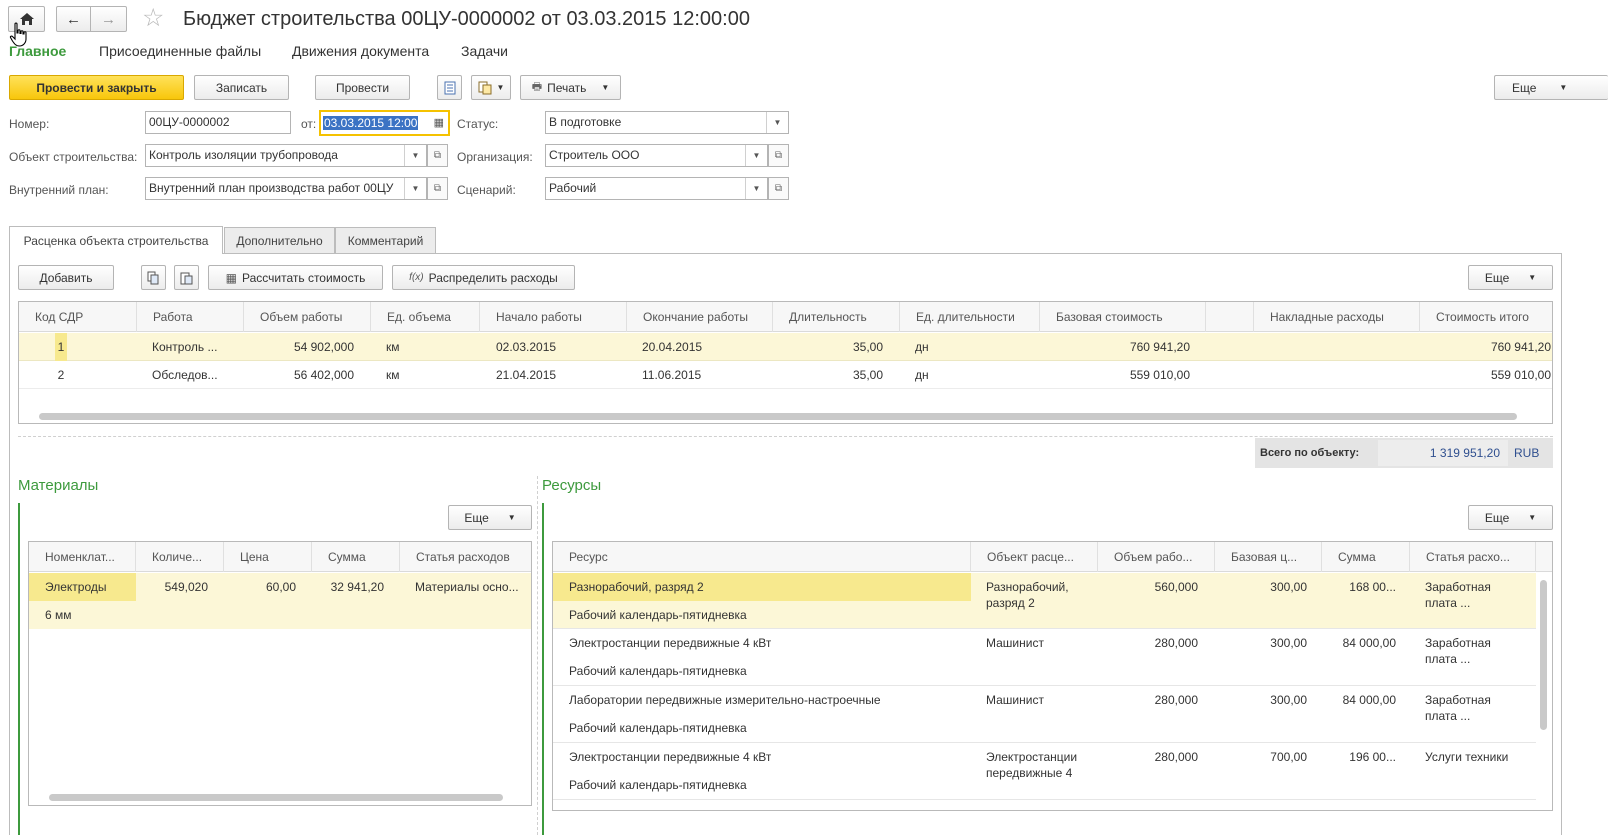  What do you see at coordinates (656, 188) in the screenshot?
I see `scenario-field: Рабочий ▼` at bounding box center [656, 188].